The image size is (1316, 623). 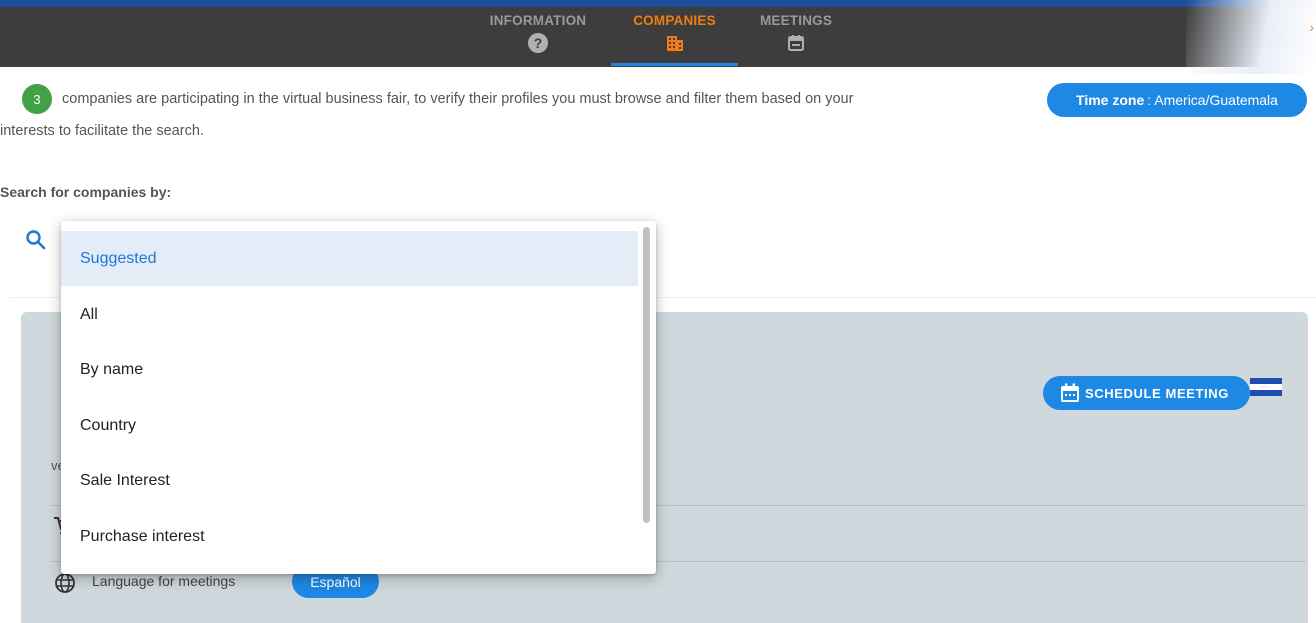 What do you see at coordinates (164, 581) in the screenshot?
I see `language-label: Language for meetings` at bounding box center [164, 581].